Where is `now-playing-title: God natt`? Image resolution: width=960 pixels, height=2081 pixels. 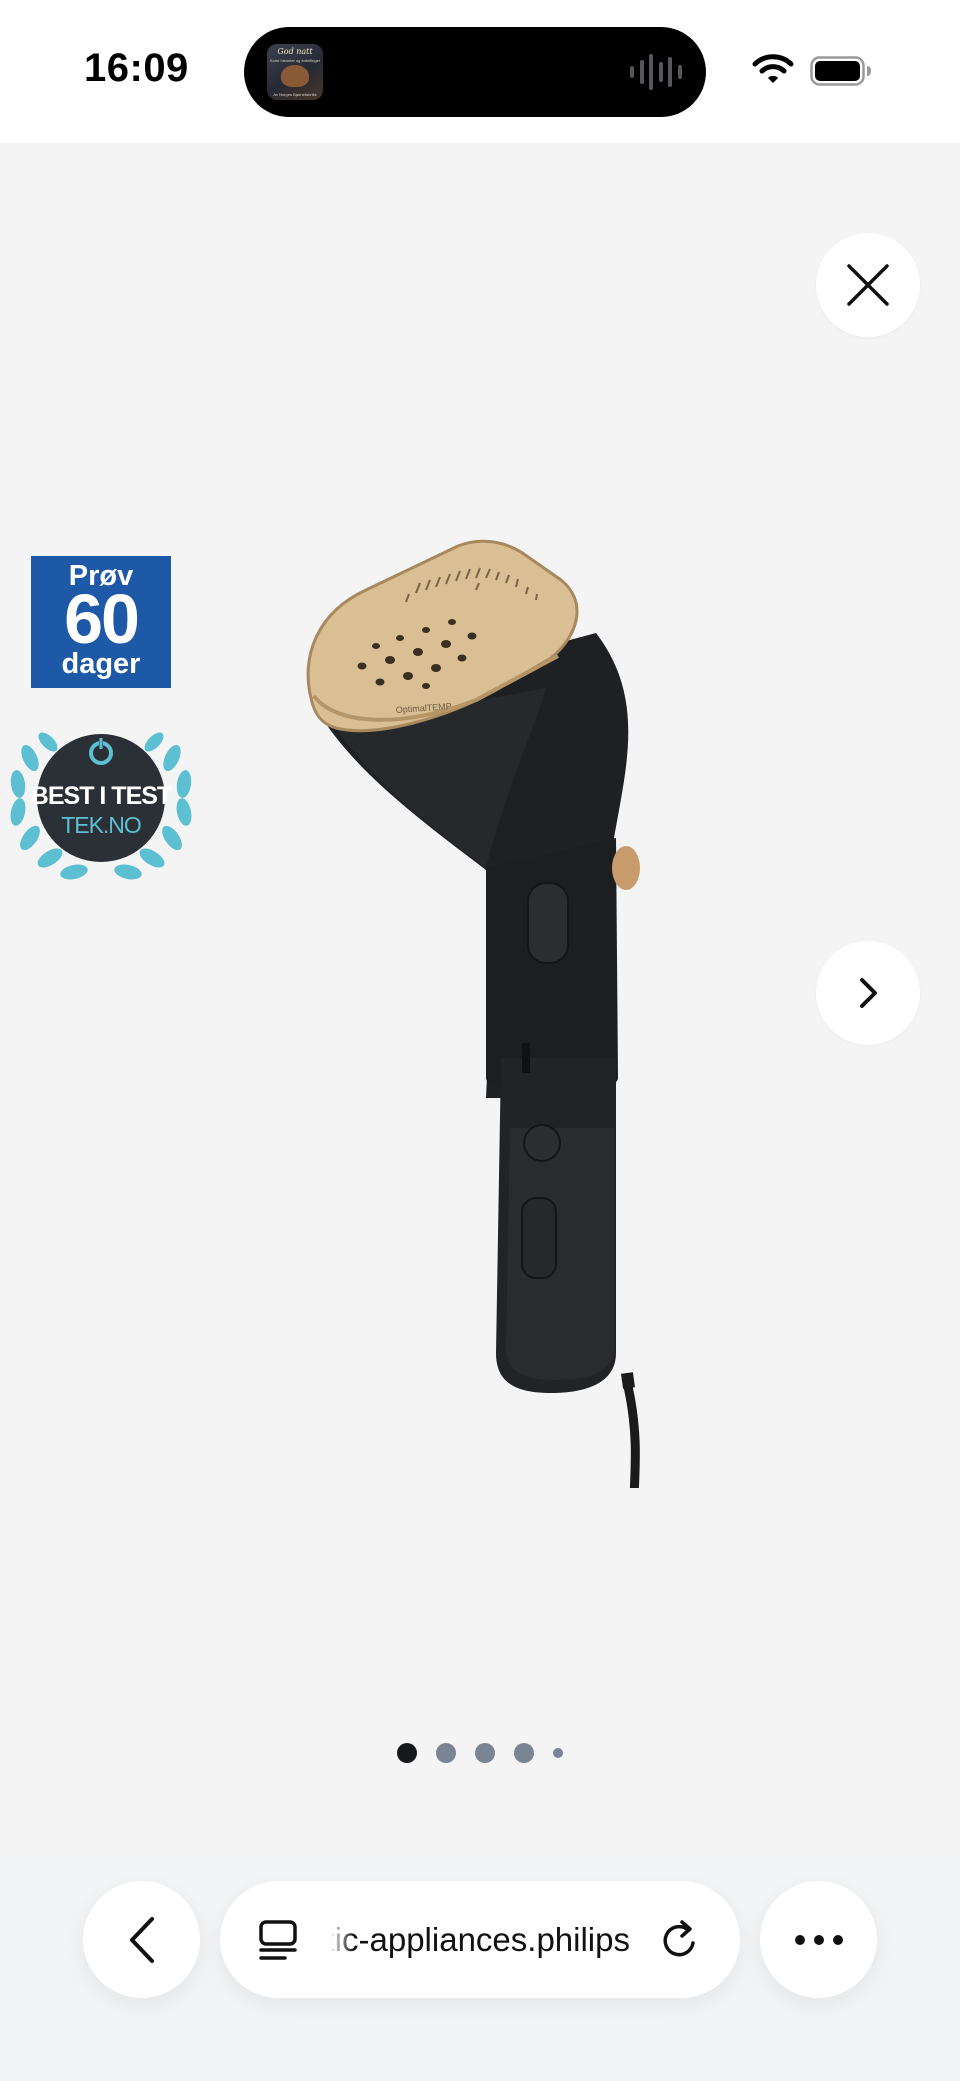
now-playing-title: God natt is located at coordinates (295, 51).